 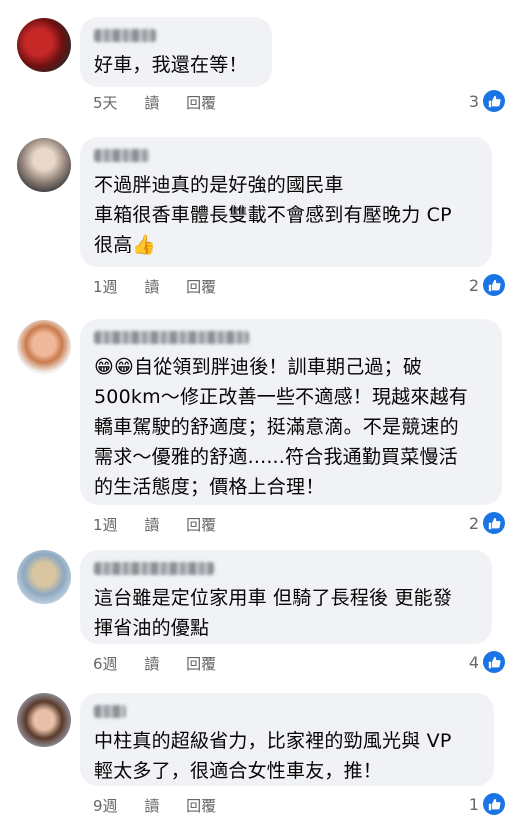 I want to click on comment-line: 揮省油的優點, so click(x=152, y=628).